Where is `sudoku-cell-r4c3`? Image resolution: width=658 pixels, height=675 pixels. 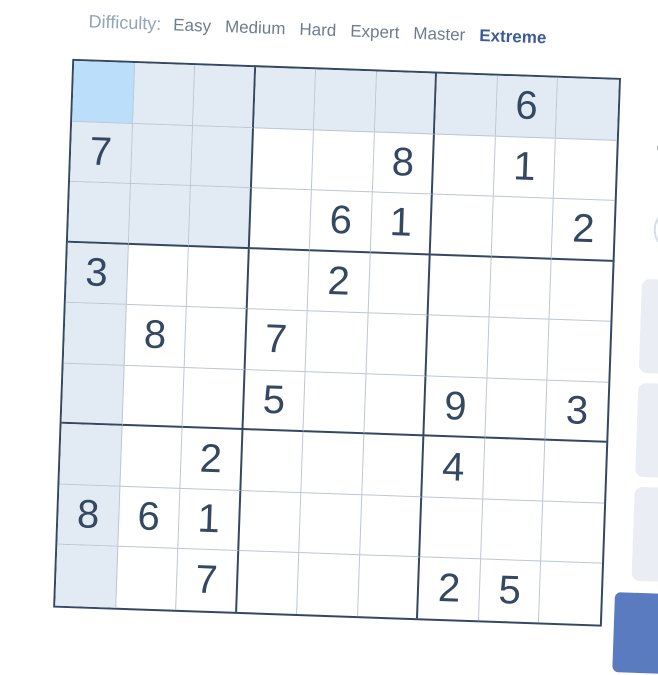
sudoku-cell-r4c3 is located at coordinates (218, 278).